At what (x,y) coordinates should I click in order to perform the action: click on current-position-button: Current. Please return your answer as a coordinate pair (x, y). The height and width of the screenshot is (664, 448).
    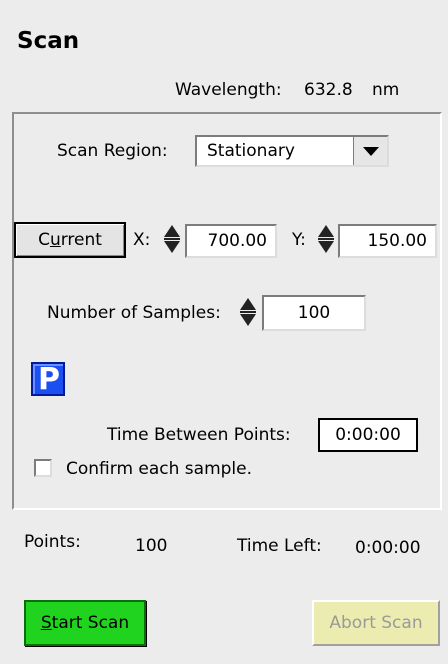
    Looking at the image, I should click on (70, 240).